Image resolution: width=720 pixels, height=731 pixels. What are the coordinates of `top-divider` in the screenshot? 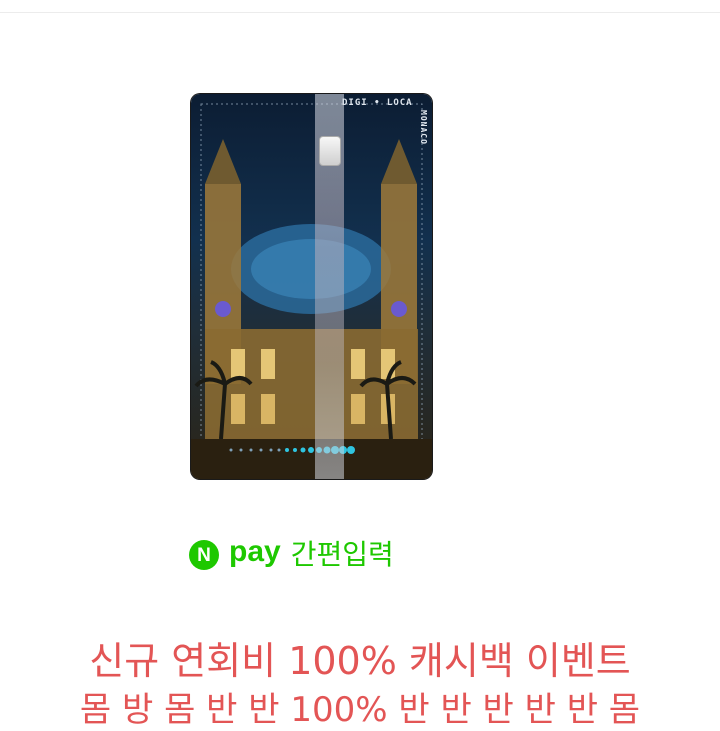 It's located at (360, 12).